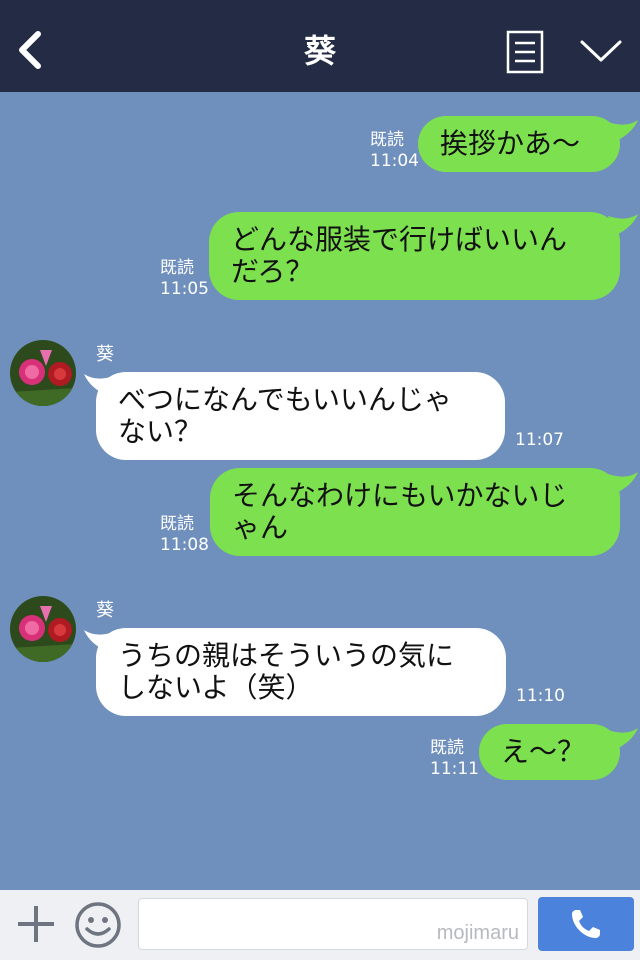 This screenshot has width=640, height=960. I want to click on message-text: そんなわけにもいかないじ, so click(400, 495).